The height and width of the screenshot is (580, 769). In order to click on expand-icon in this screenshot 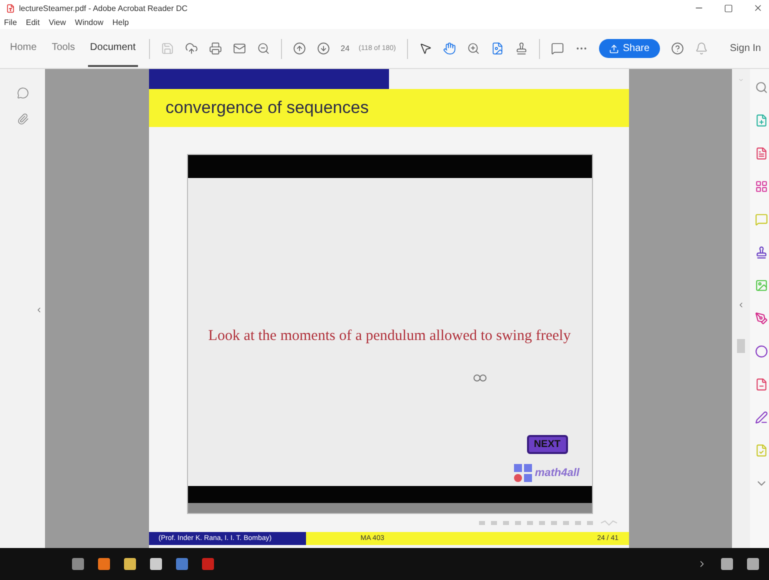, I will do `click(741, 305)`.